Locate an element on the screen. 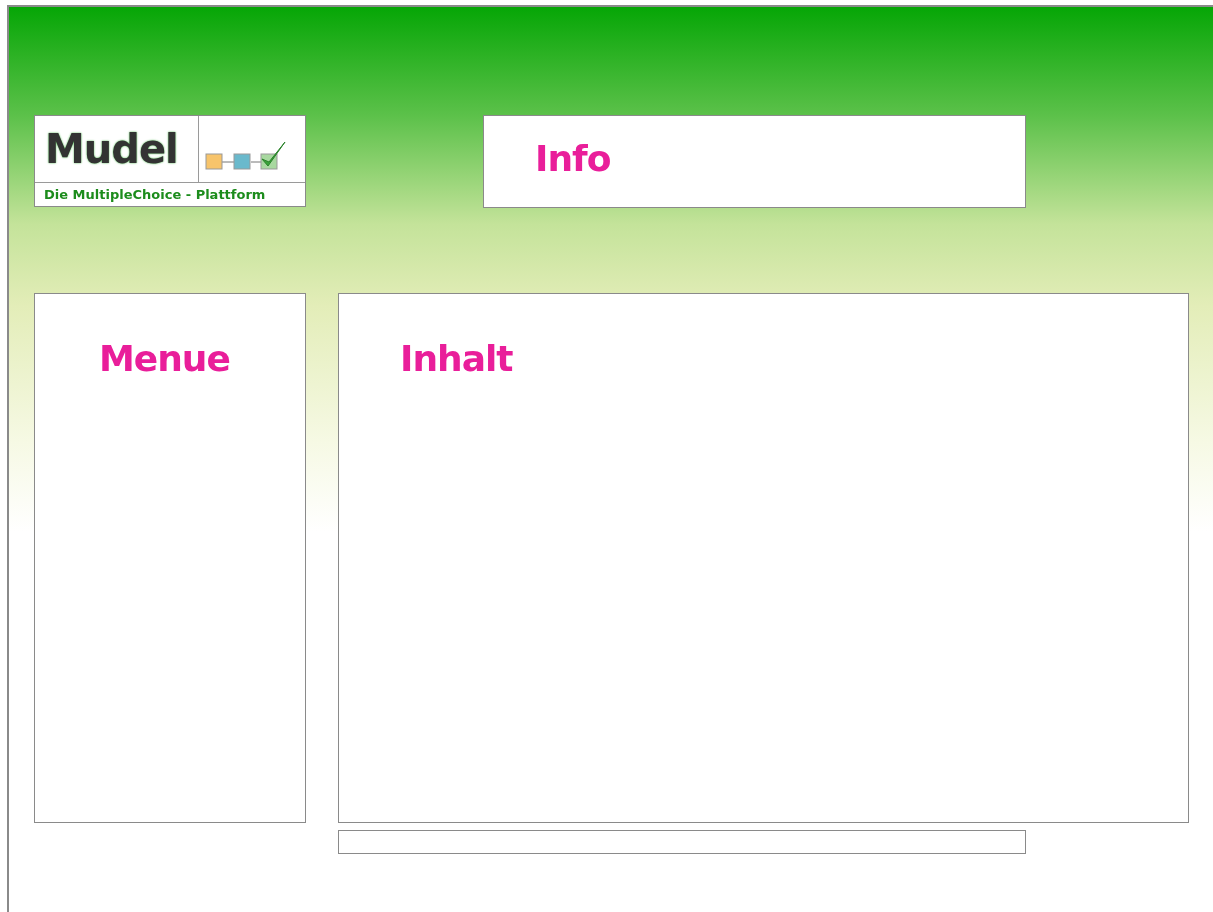 This screenshot has height=912, width=1213. logo-tagline: Die MultipleChoice - Plattform is located at coordinates (155, 195).